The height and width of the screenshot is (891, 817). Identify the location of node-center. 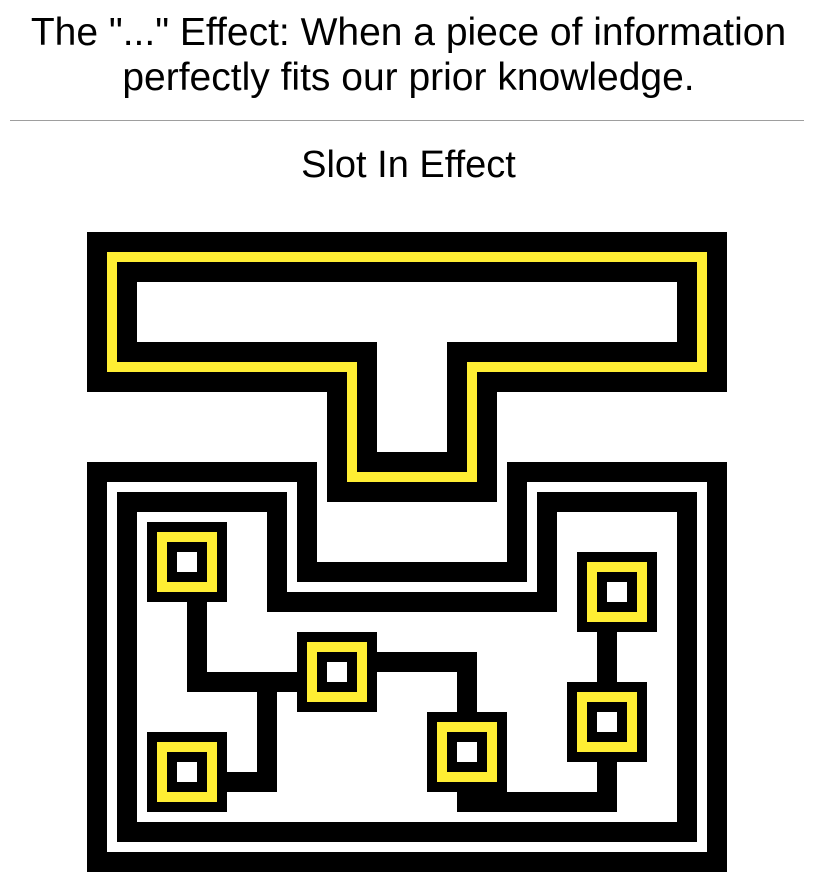
(337, 672).